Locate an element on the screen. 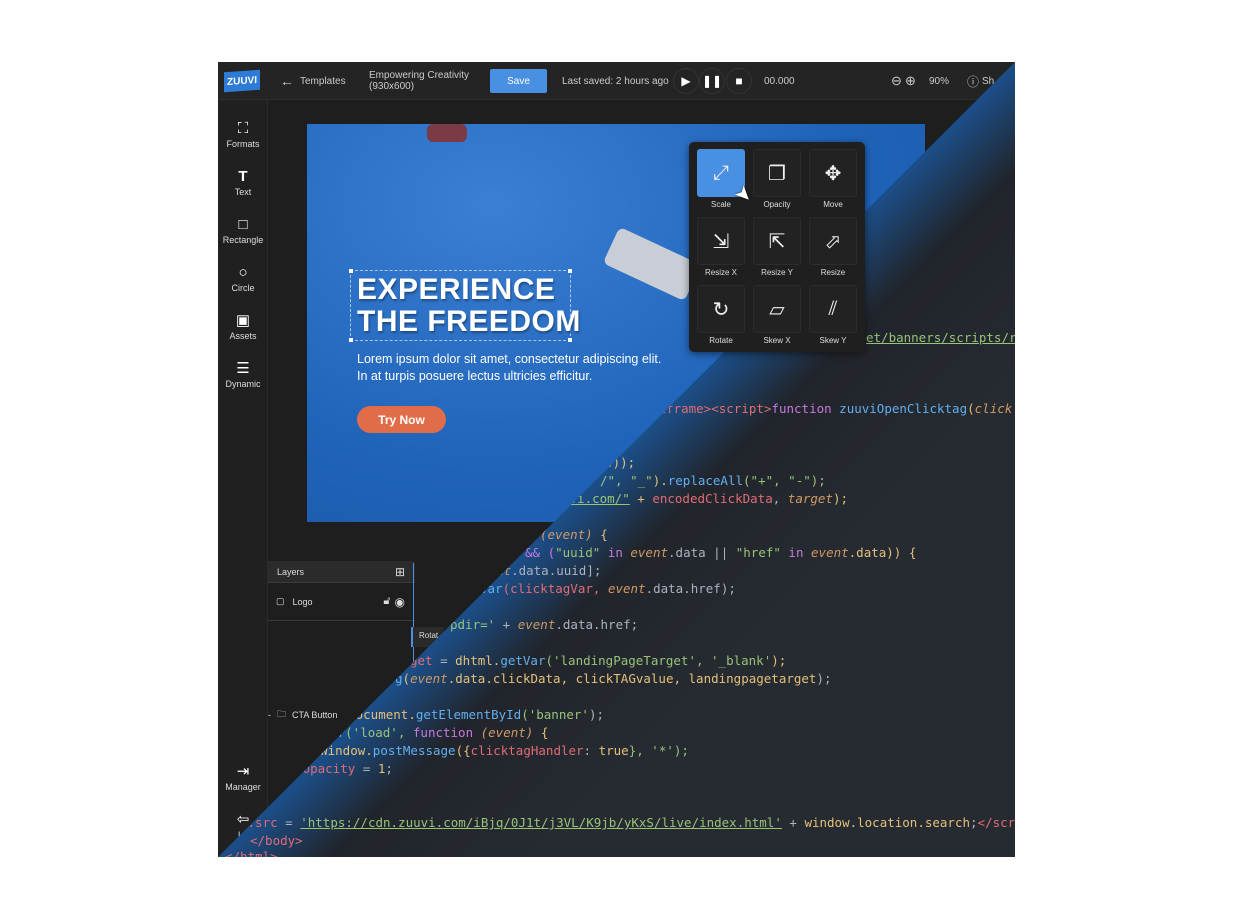  play-button: ▶ is located at coordinates (686, 81).